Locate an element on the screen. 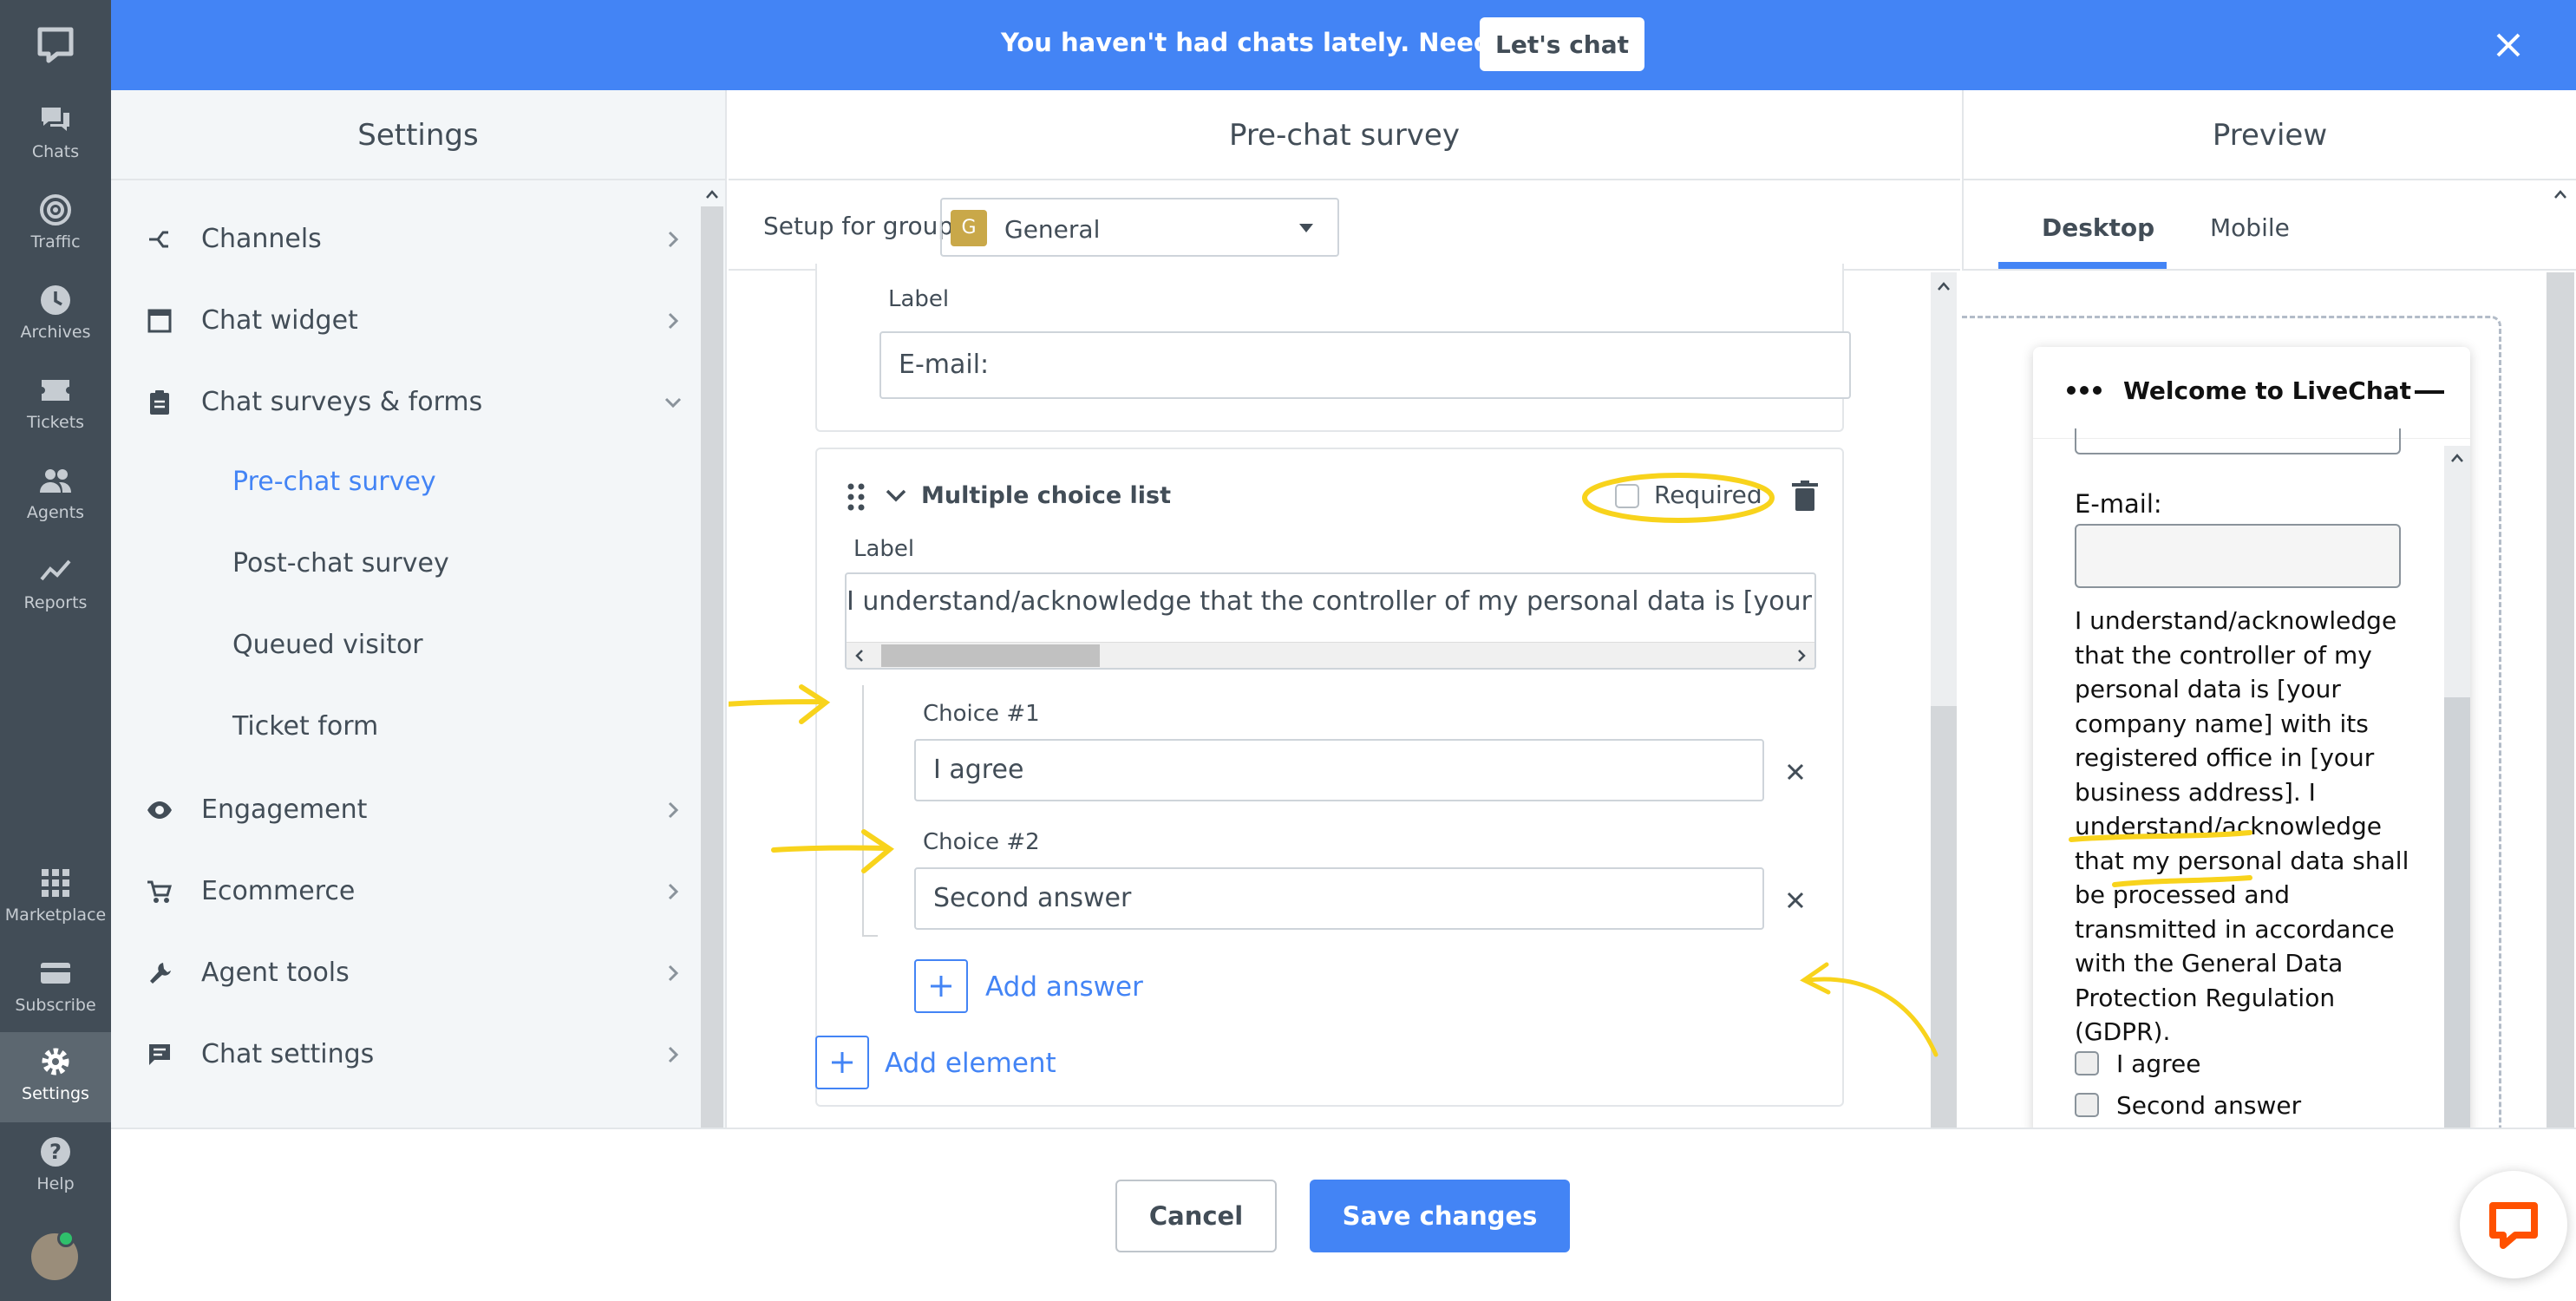 The height and width of the screenshot is (1301, 2576). consent-line: business address]. I is located at coordinates (2195, 792).